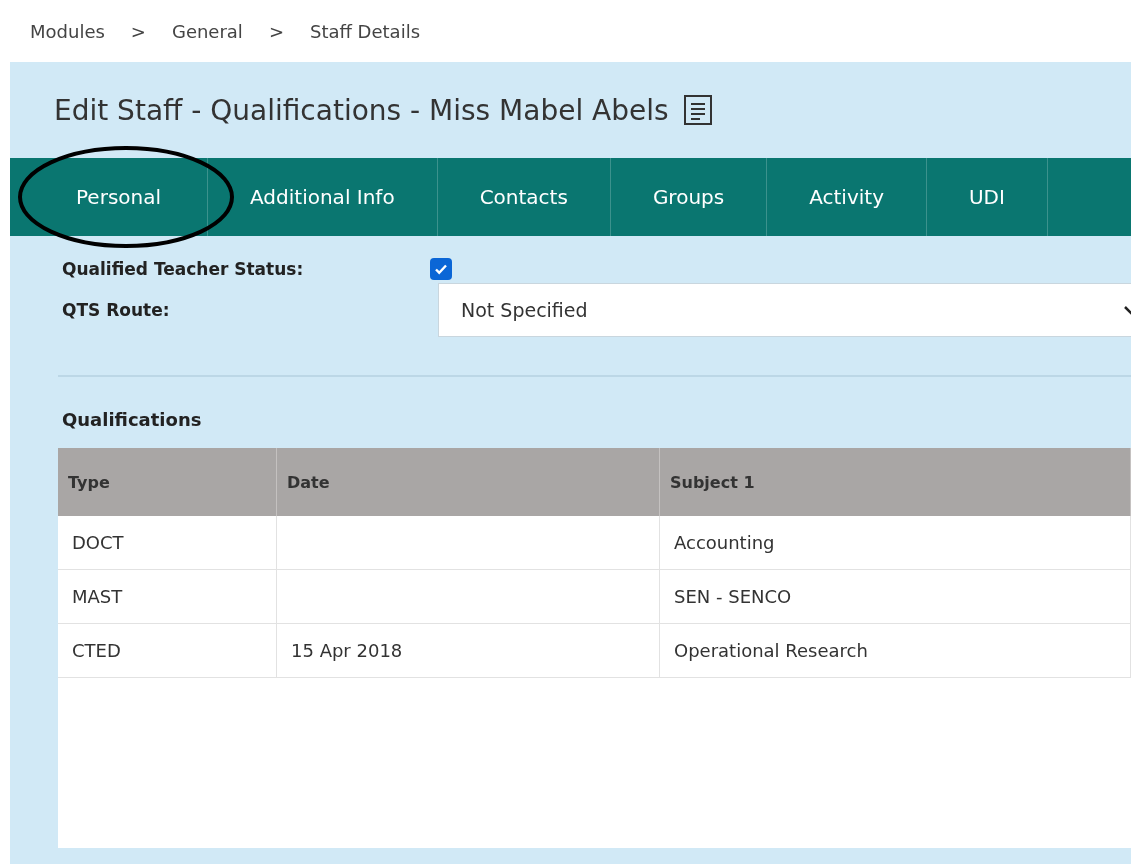  I want to click on column-header: Date, so click(468, 482).